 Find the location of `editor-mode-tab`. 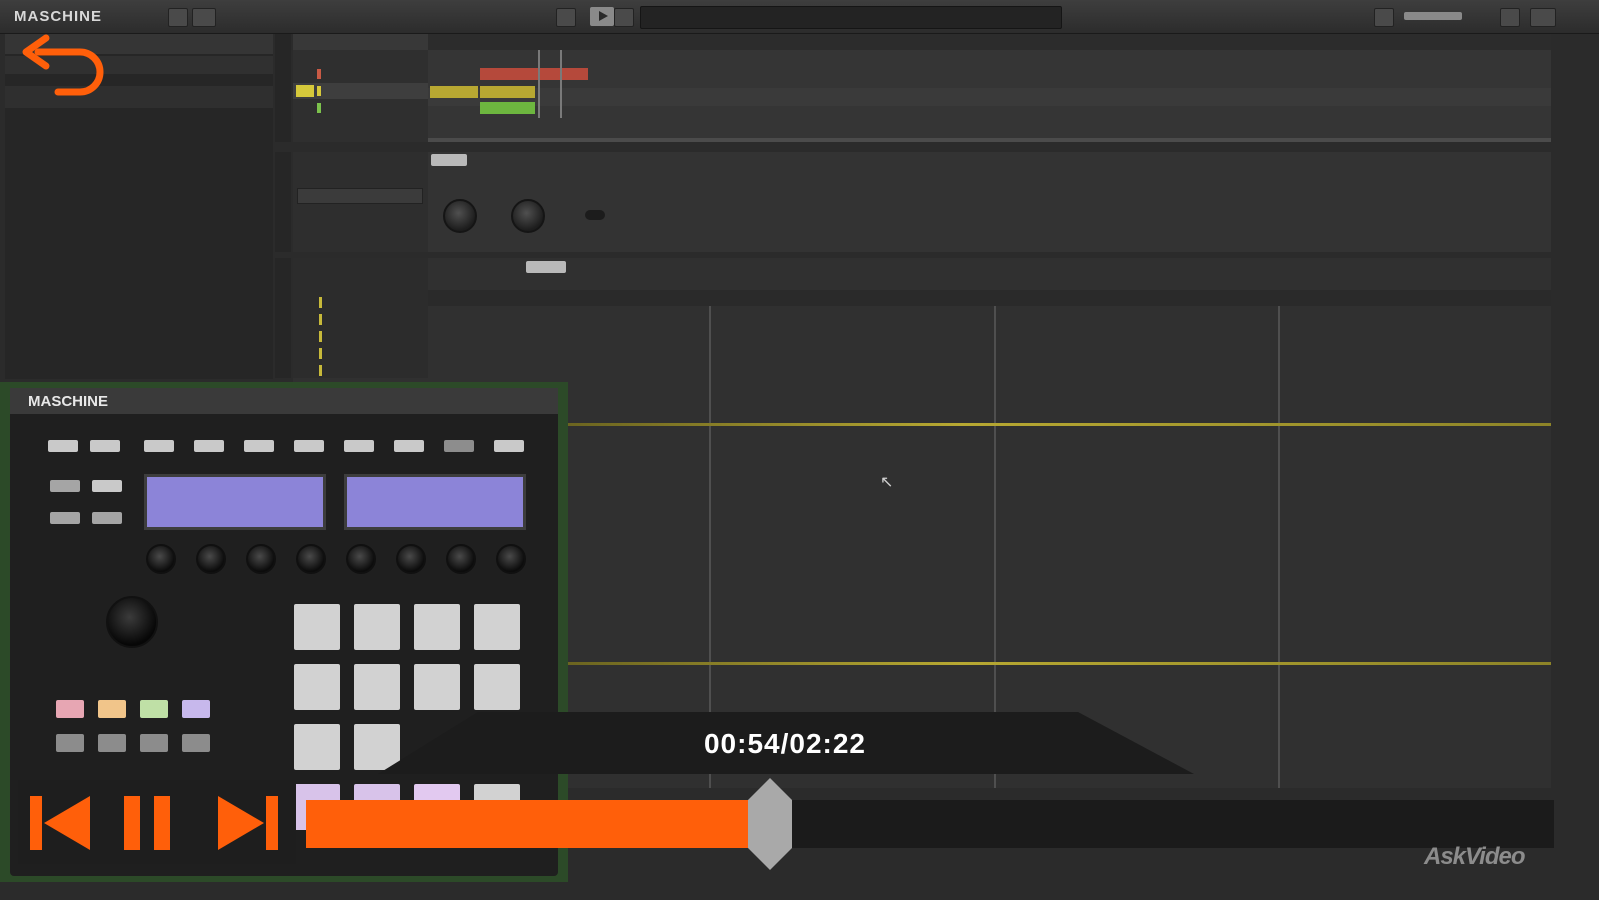

editor-mode-tab is located at coordinates (546, 267).